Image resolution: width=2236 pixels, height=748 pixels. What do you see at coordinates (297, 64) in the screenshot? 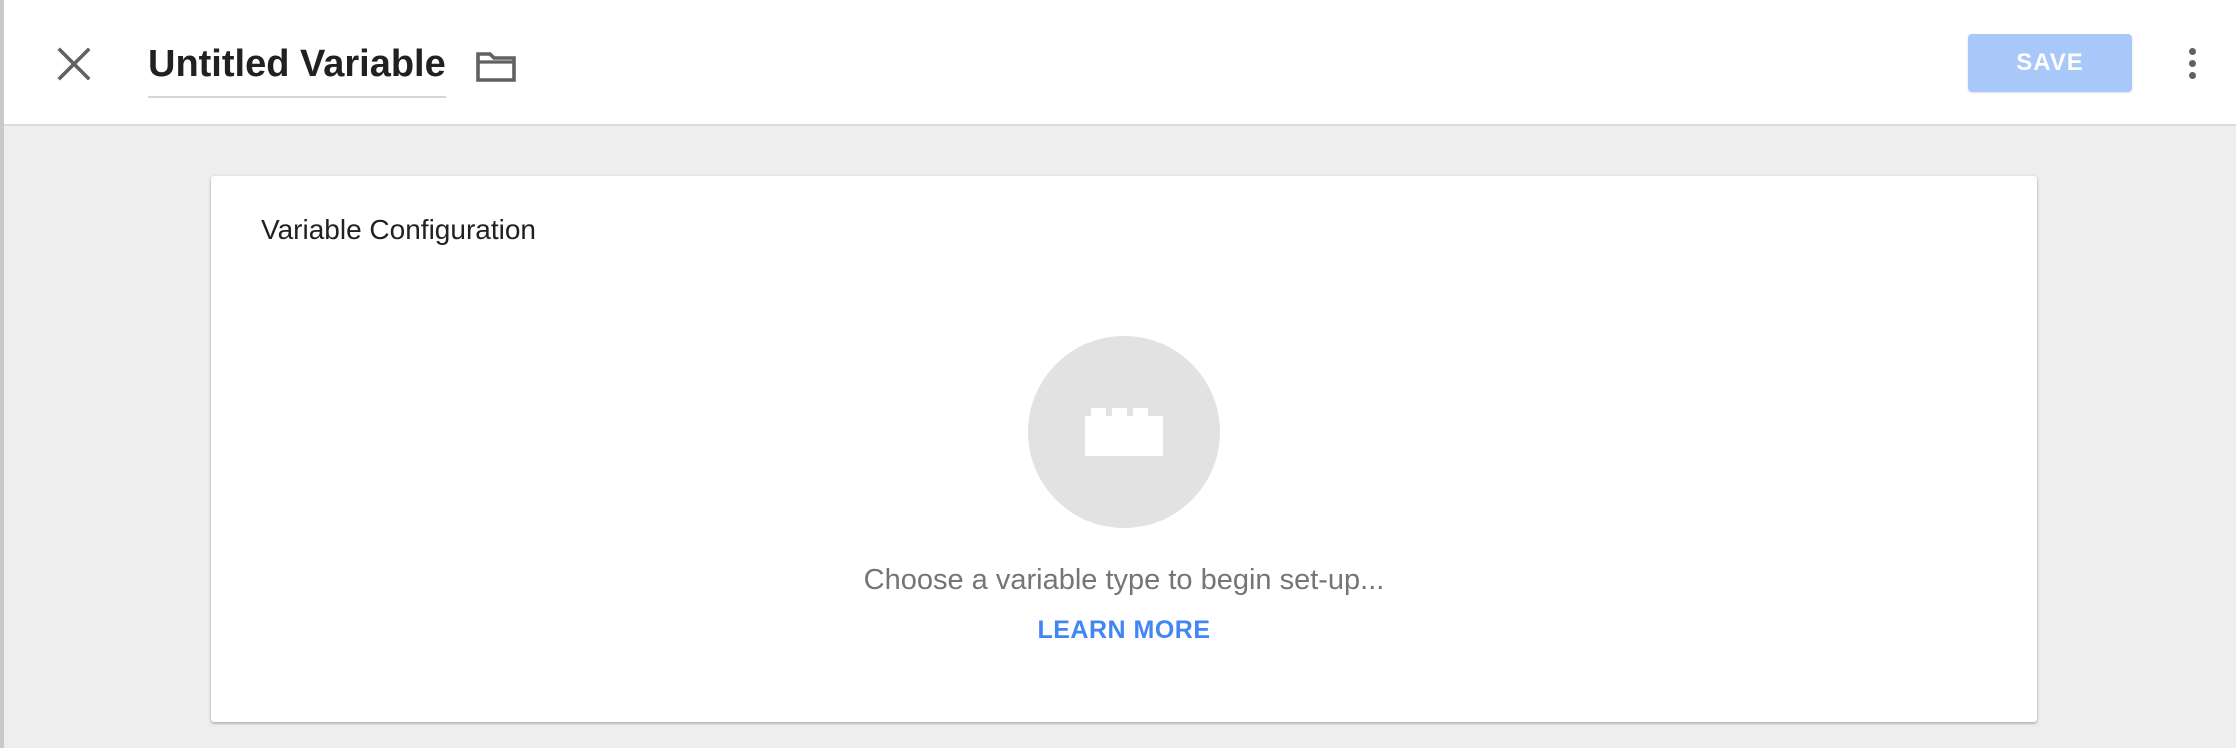
I see `page-title: Untitled Variable` at bounding box center [297, 64].